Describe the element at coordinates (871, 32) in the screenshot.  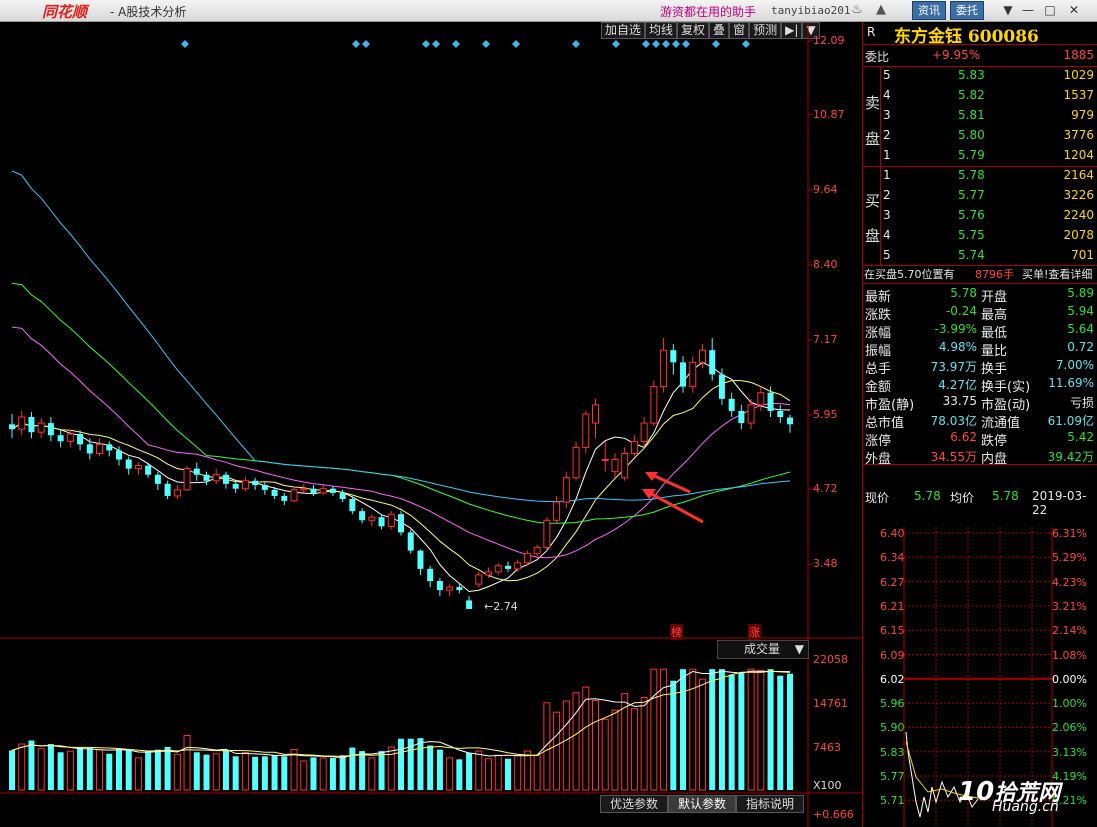
I see `r-mark: R` at that location.